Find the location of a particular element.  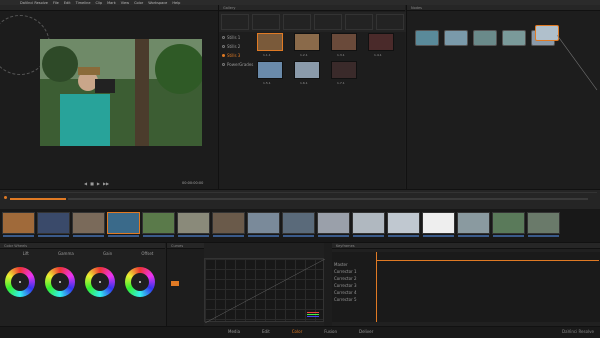

track-label: Corrector 1 is located at coordinates (345, 271).